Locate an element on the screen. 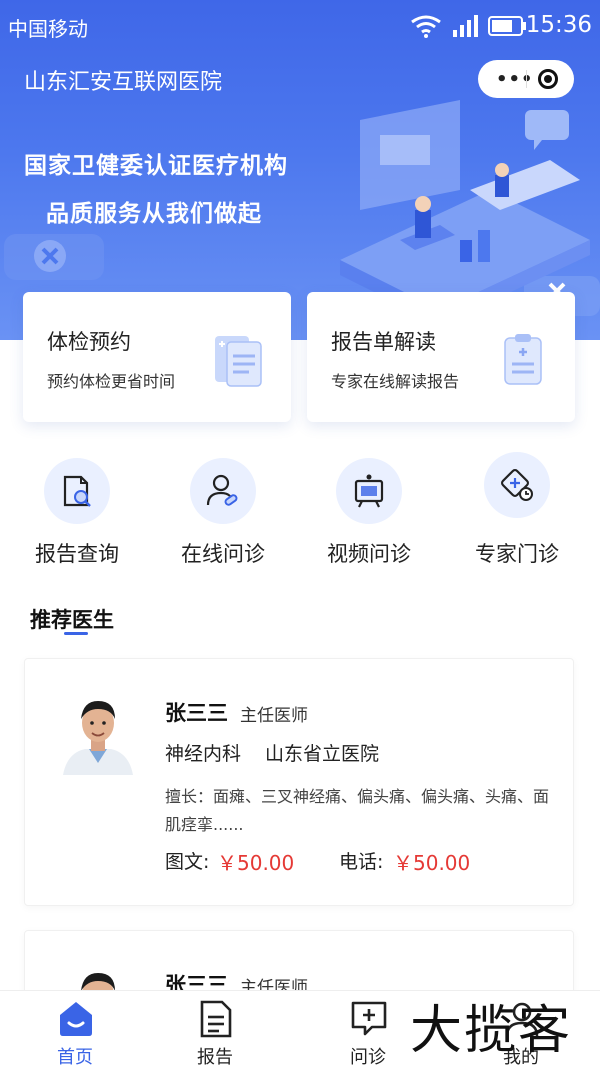 This screenshot has height=1067, width=600. banner-slogan-2: 品质服务从我们做起 is located at coordinates (154, 214).